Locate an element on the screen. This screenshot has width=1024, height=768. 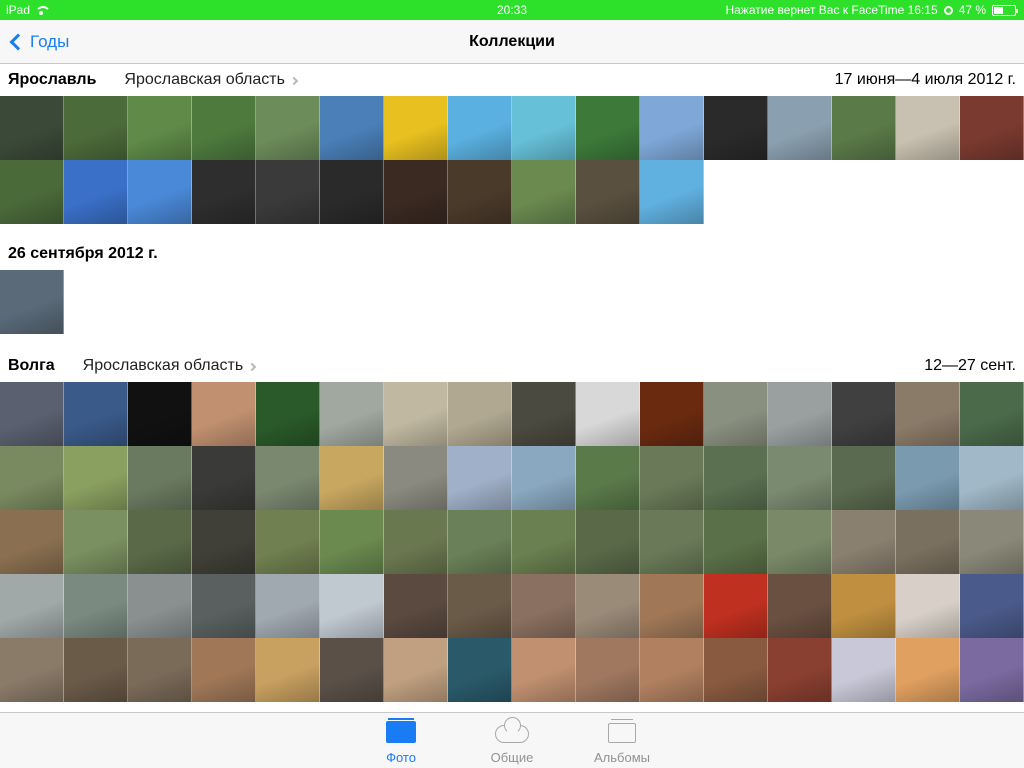
collection-header: Волга Ярославская область 12—27 сент. is located at coordinates (512, 366).